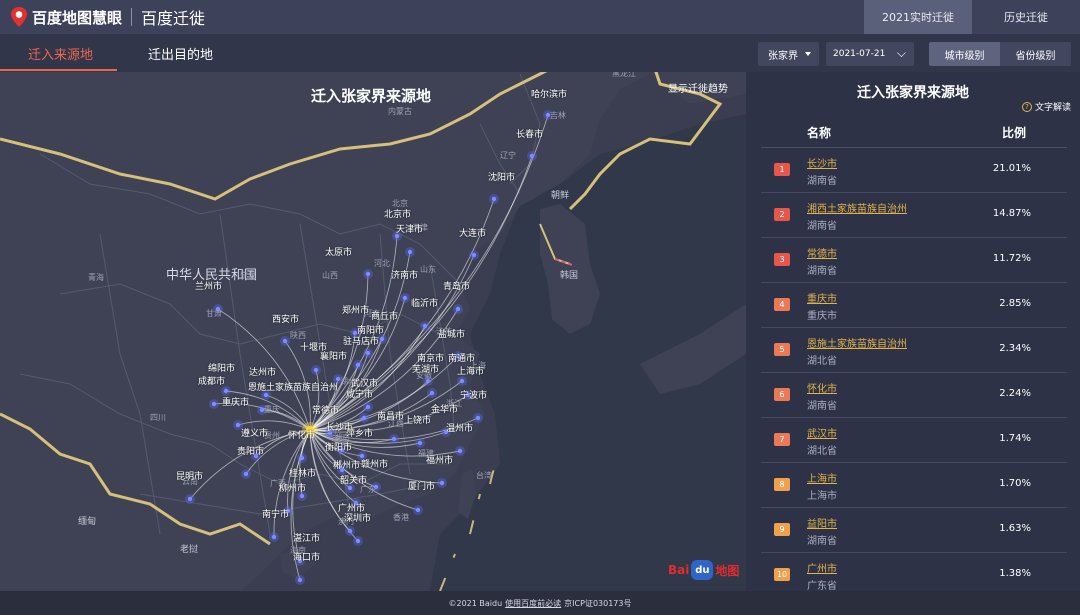 Image resolution: width=1080 pixels, height=615 pixels. What do you see at coordinates (333, 355) in the screenshot?
I see `city-label: 襄阳市` at bounding box center [333, 355].